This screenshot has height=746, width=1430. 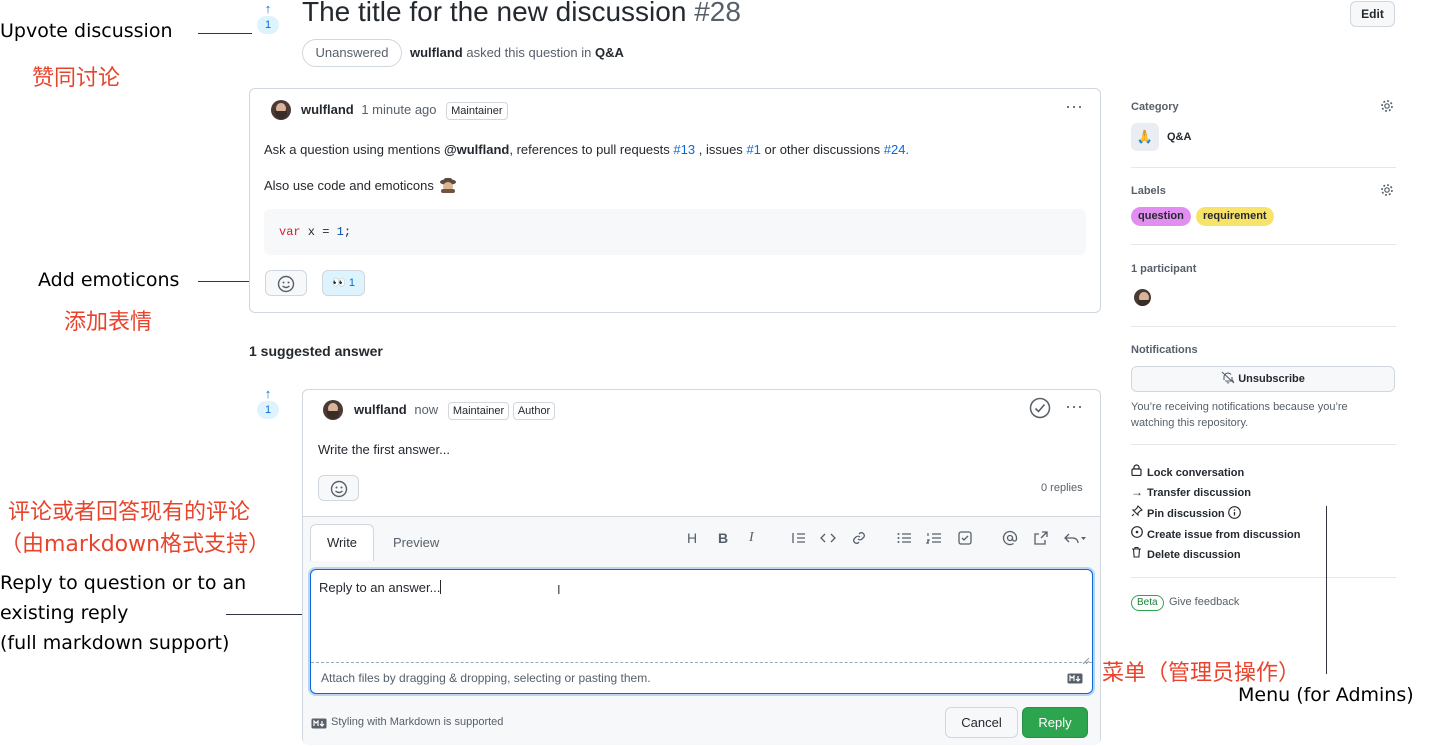 I want to click on cancel-button: Cancel, so click(x=981, y=722).